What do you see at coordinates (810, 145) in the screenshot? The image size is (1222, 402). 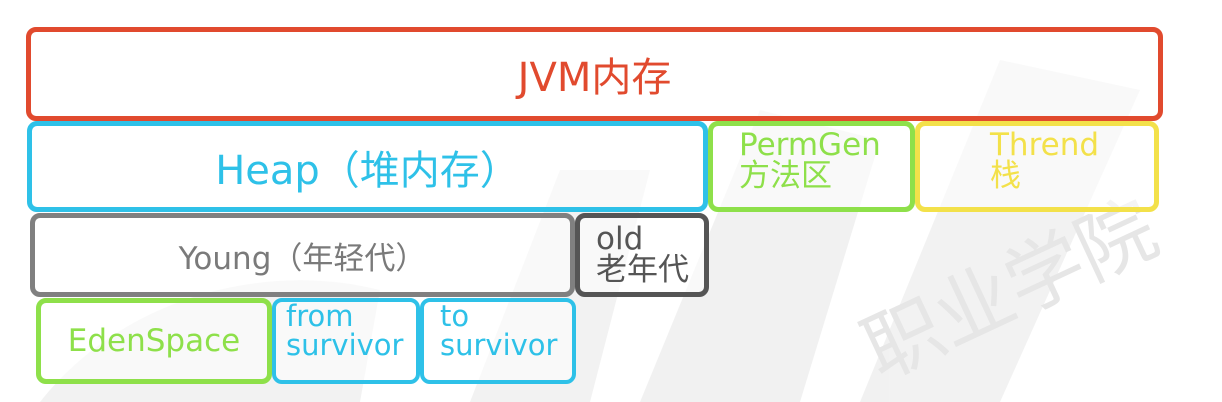 I see `permgen-label: PermGen` at bounding box center [810, 145].